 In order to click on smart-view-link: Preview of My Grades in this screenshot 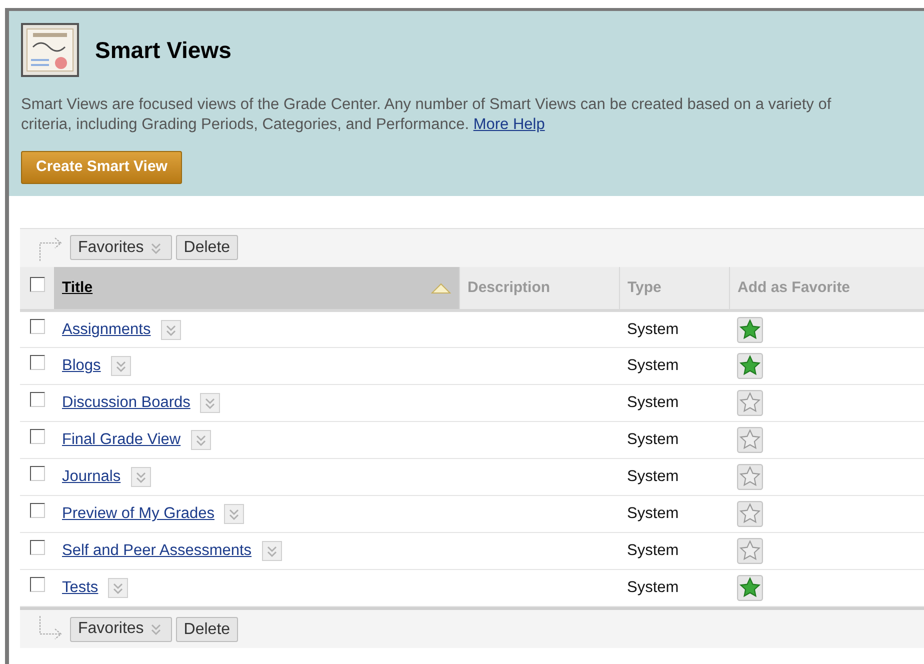, I will do `click(138, 514)`.